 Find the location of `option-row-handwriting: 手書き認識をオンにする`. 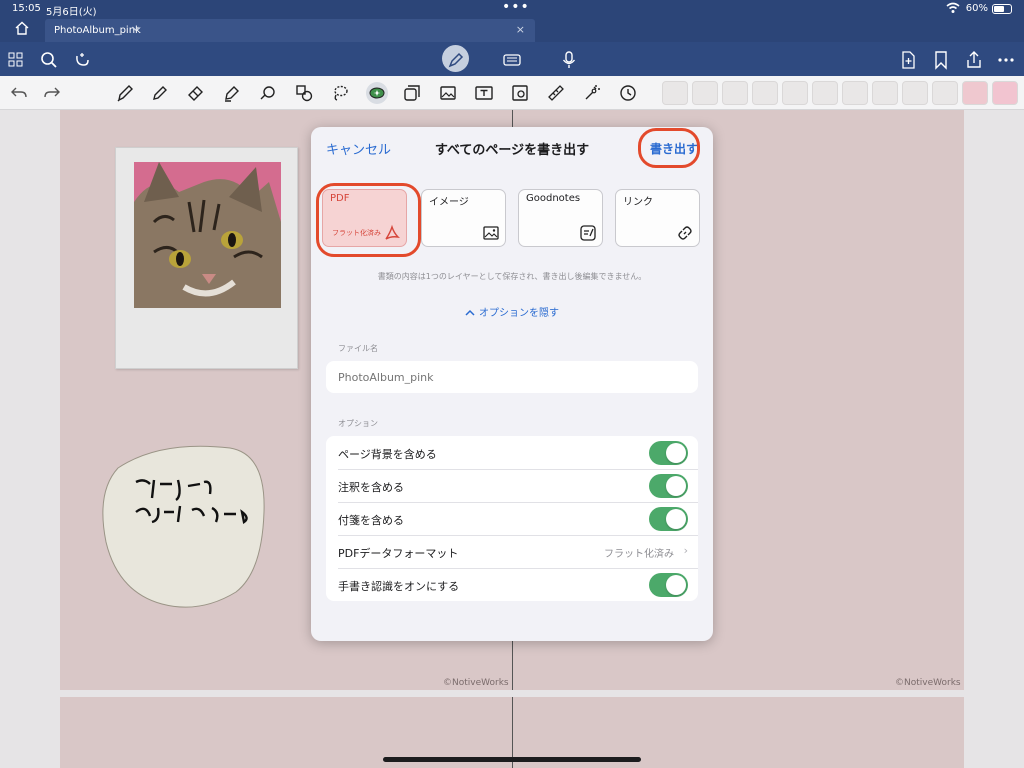

option-row-handwriting: 手書き認識をオンにする is located at coordinates (512, 584).